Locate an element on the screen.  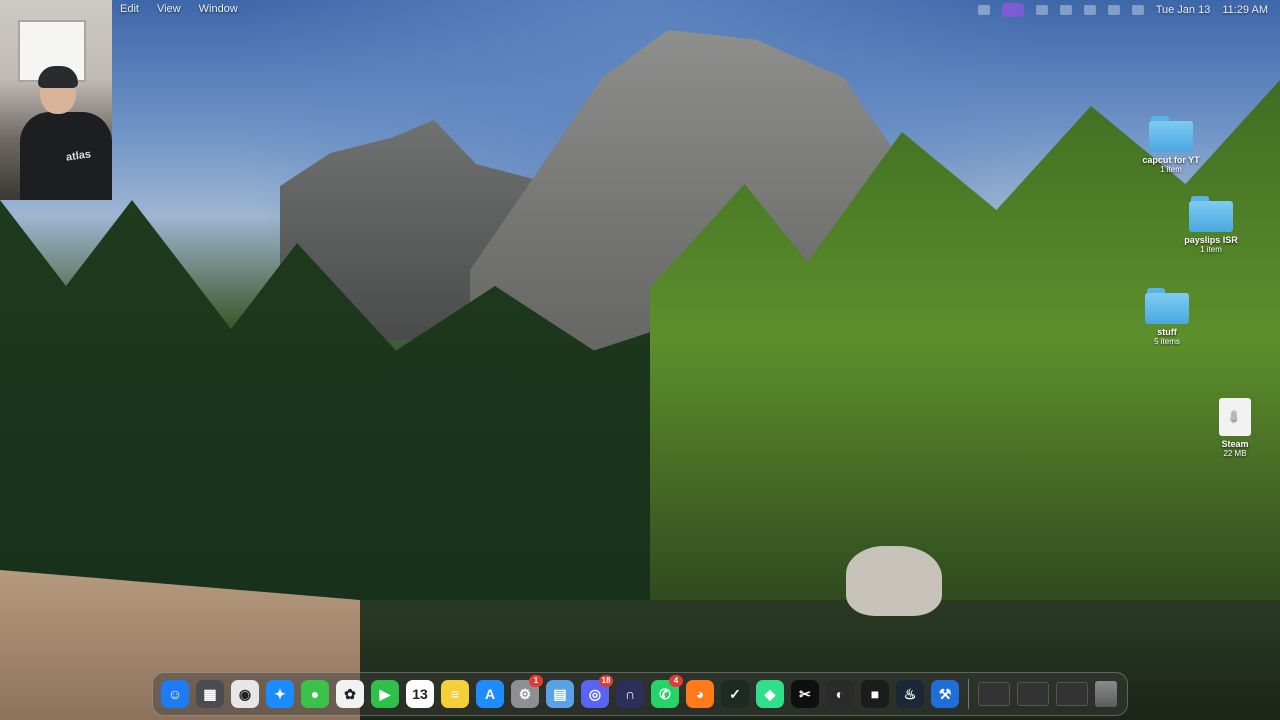
dock-app-facetime: ▶ is located at coordinates (385, 694).